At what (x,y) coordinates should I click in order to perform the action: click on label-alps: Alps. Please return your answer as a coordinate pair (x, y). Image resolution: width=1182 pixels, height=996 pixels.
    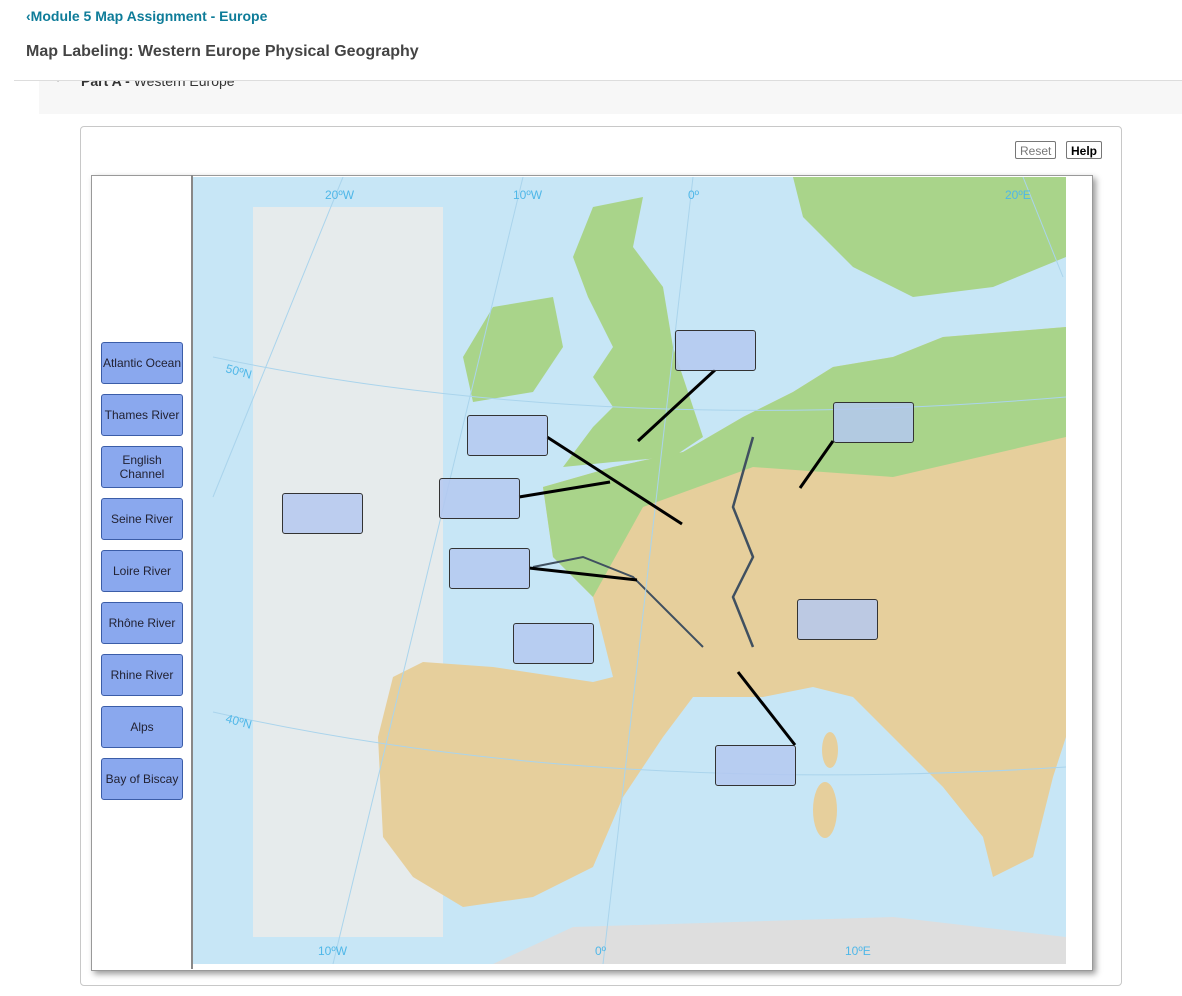
    Looking at the image, I should click on (142, 727).